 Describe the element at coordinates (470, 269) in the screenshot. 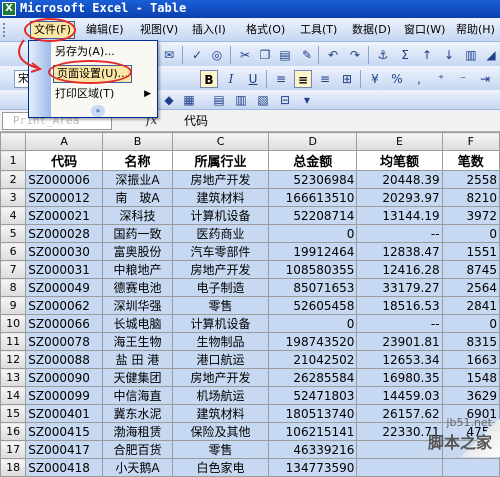

I see `cell: 8745` at that location.